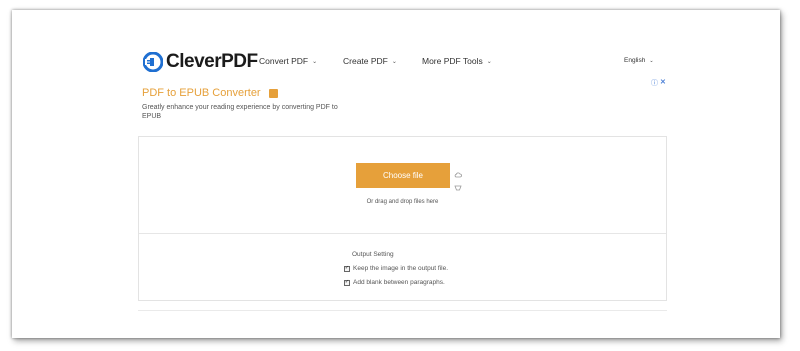  I want to click on language-selector: English ⌄, so click(639, 60).